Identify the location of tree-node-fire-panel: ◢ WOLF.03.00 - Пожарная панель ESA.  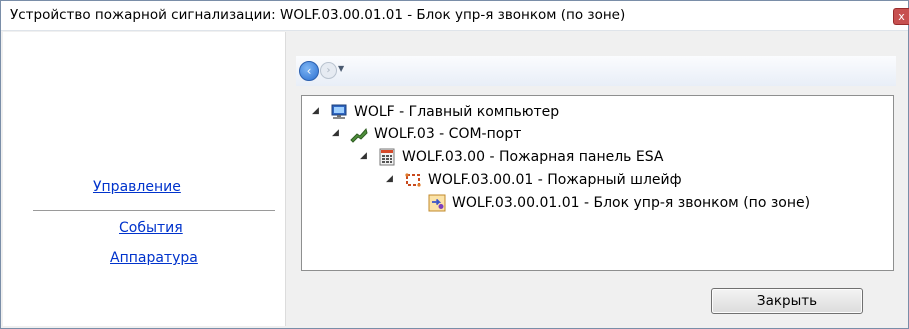
(570, 157).